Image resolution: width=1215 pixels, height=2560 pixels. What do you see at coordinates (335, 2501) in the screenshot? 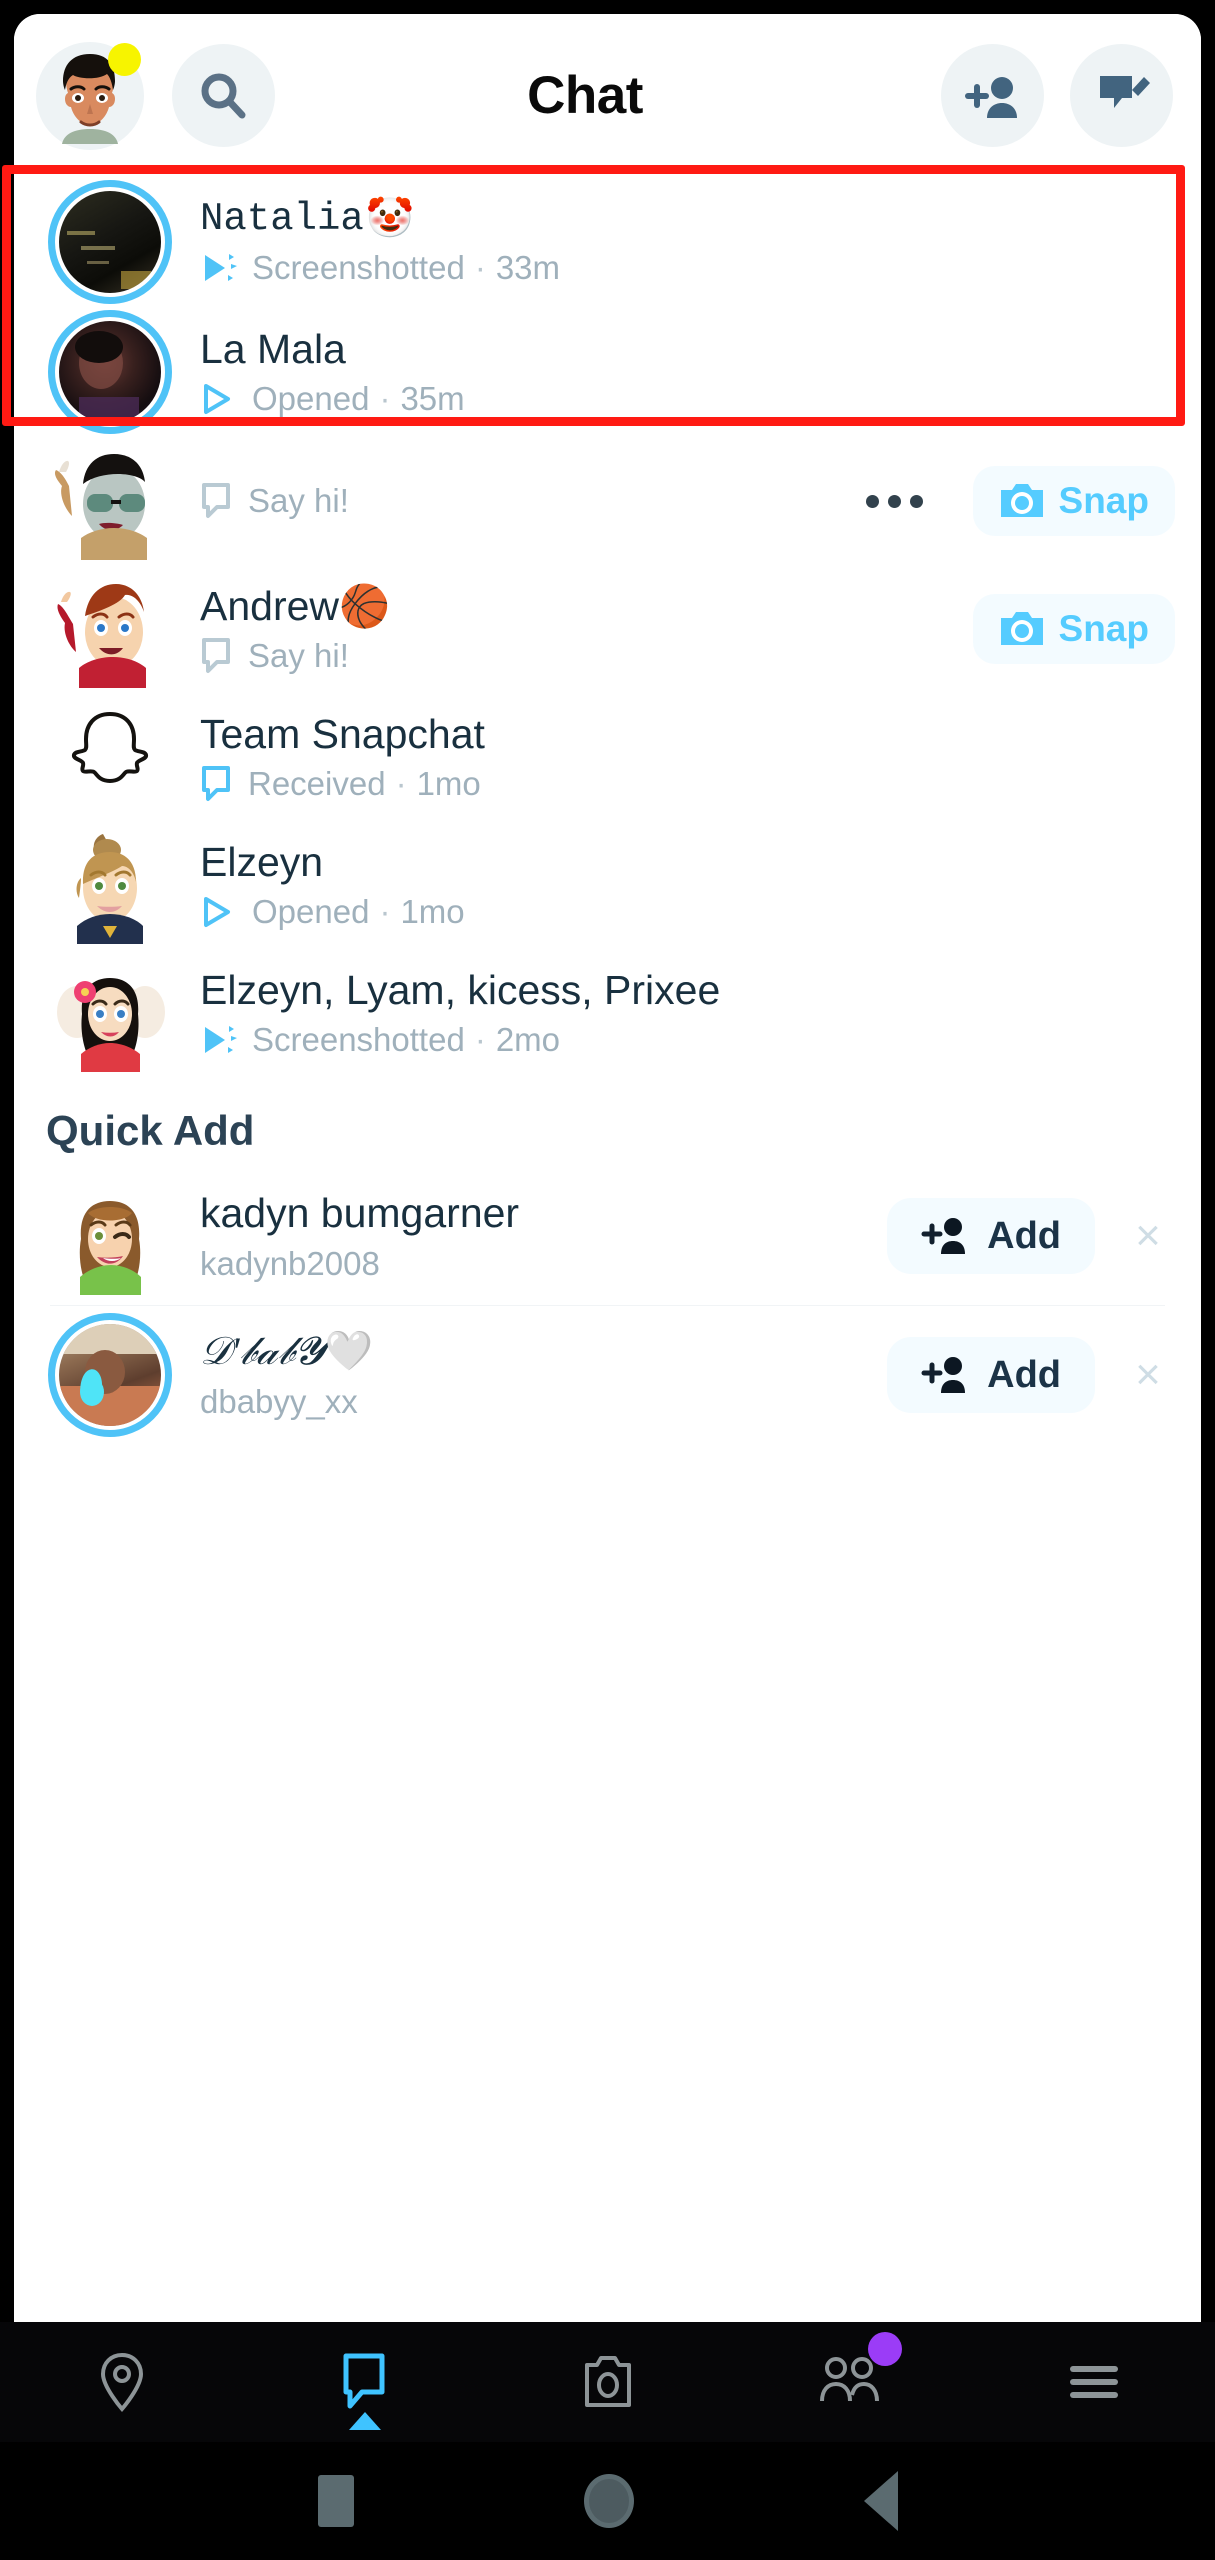
I see `recents-square-icon` at bounding box center [335, 2501].